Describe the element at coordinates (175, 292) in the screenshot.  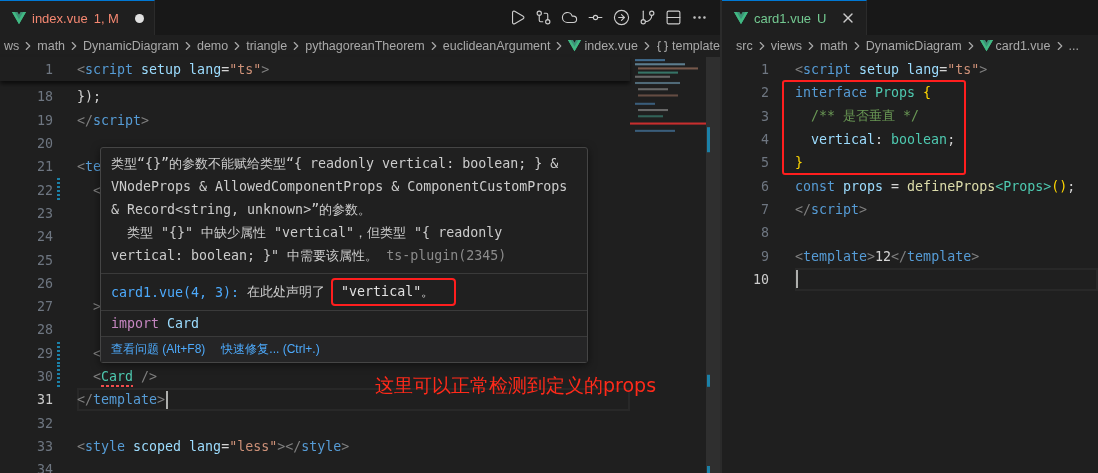
I see `file-link: card1.vue(4, 3):` at that location.